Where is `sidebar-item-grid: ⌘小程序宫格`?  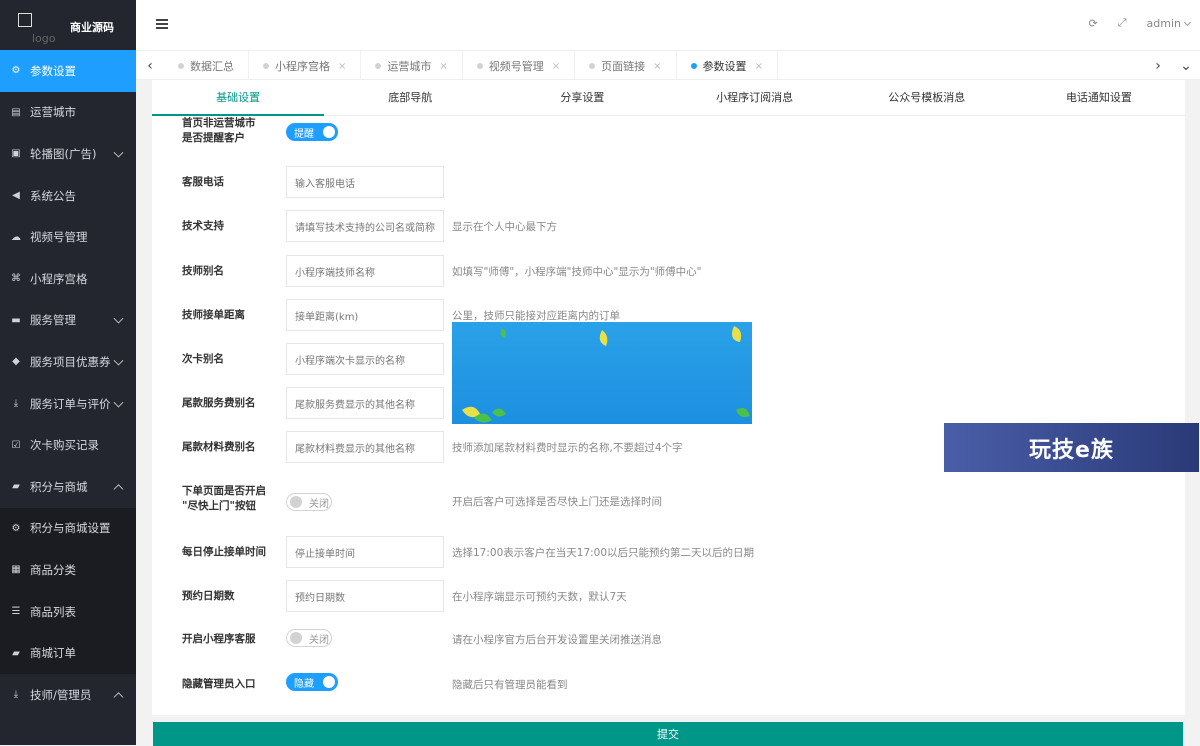
sidebar-item-grid: ⌘小程序宫格 is located at coordinates (68, 279).